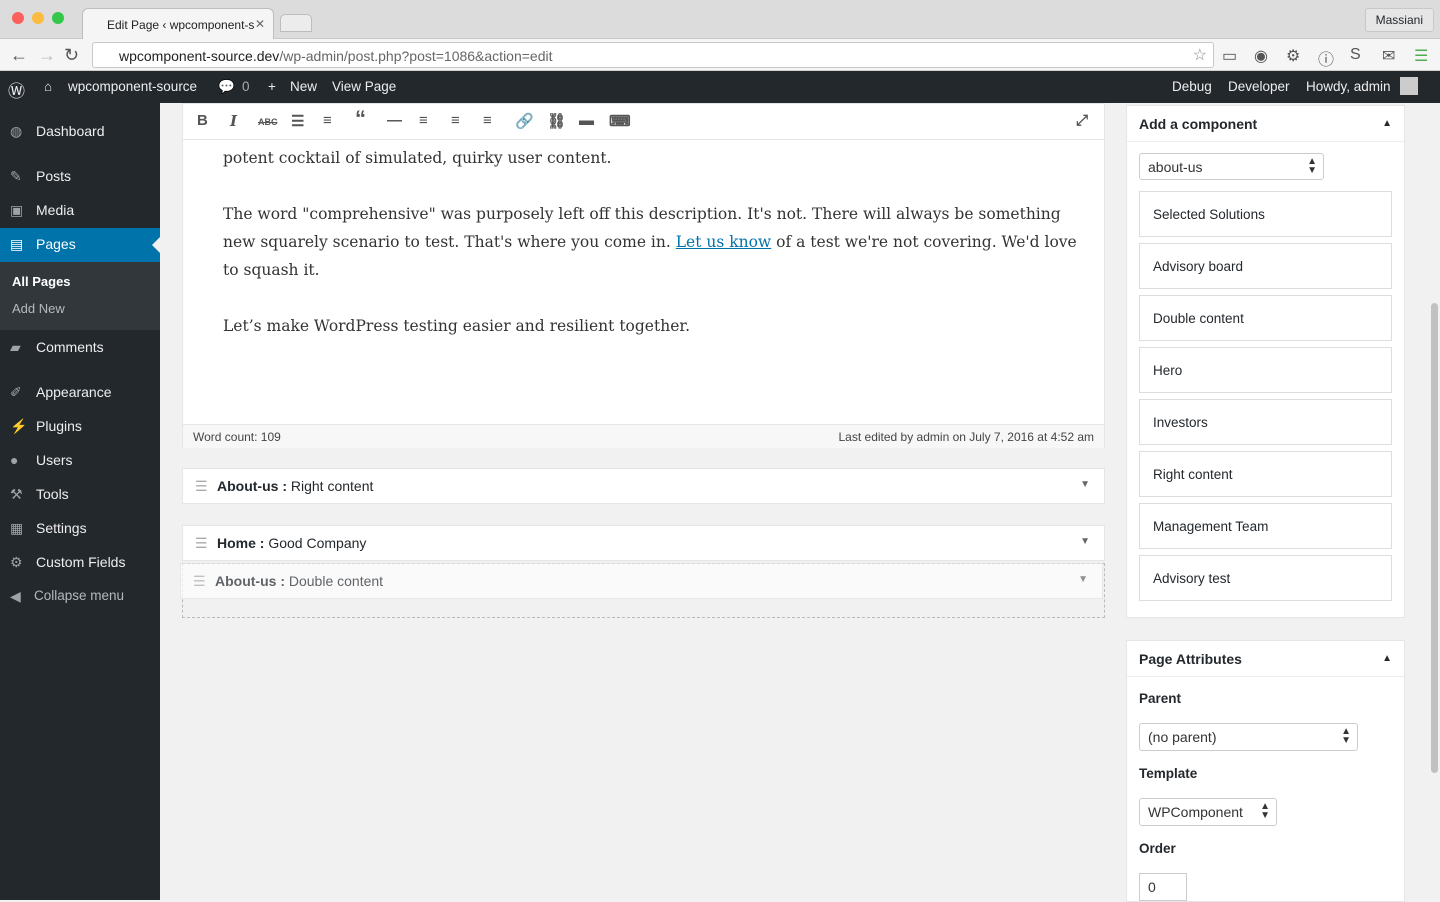 Image resolution: width=1440 pixels, height=902 pixels. I want to click on maximize-window-button, so click(58, 18).